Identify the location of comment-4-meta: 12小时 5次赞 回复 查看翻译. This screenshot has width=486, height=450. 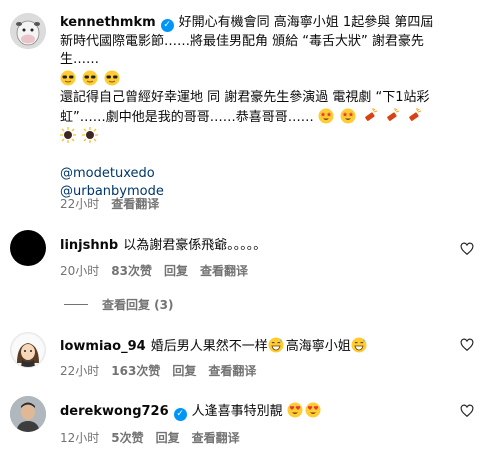
(150, 437).